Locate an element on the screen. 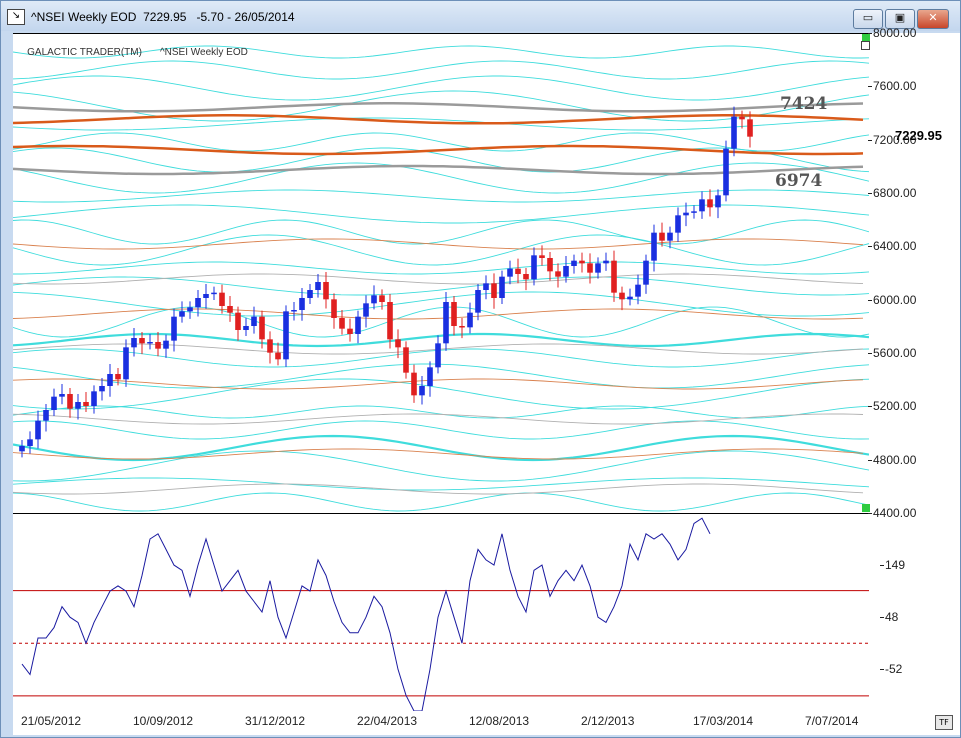 The width and height of the screenshot is (961, 738). oscillator-tick-label: 48 is located at coordinates (889, 617).